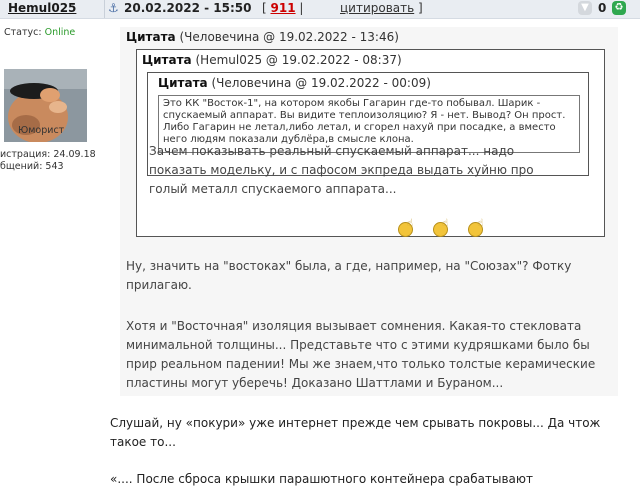 The height and width of the screenshot is (489, 640). What do you see at coordinates (60, 32) in the screenshot?
I see `status-value: Online` at bounding box center [60, 32].